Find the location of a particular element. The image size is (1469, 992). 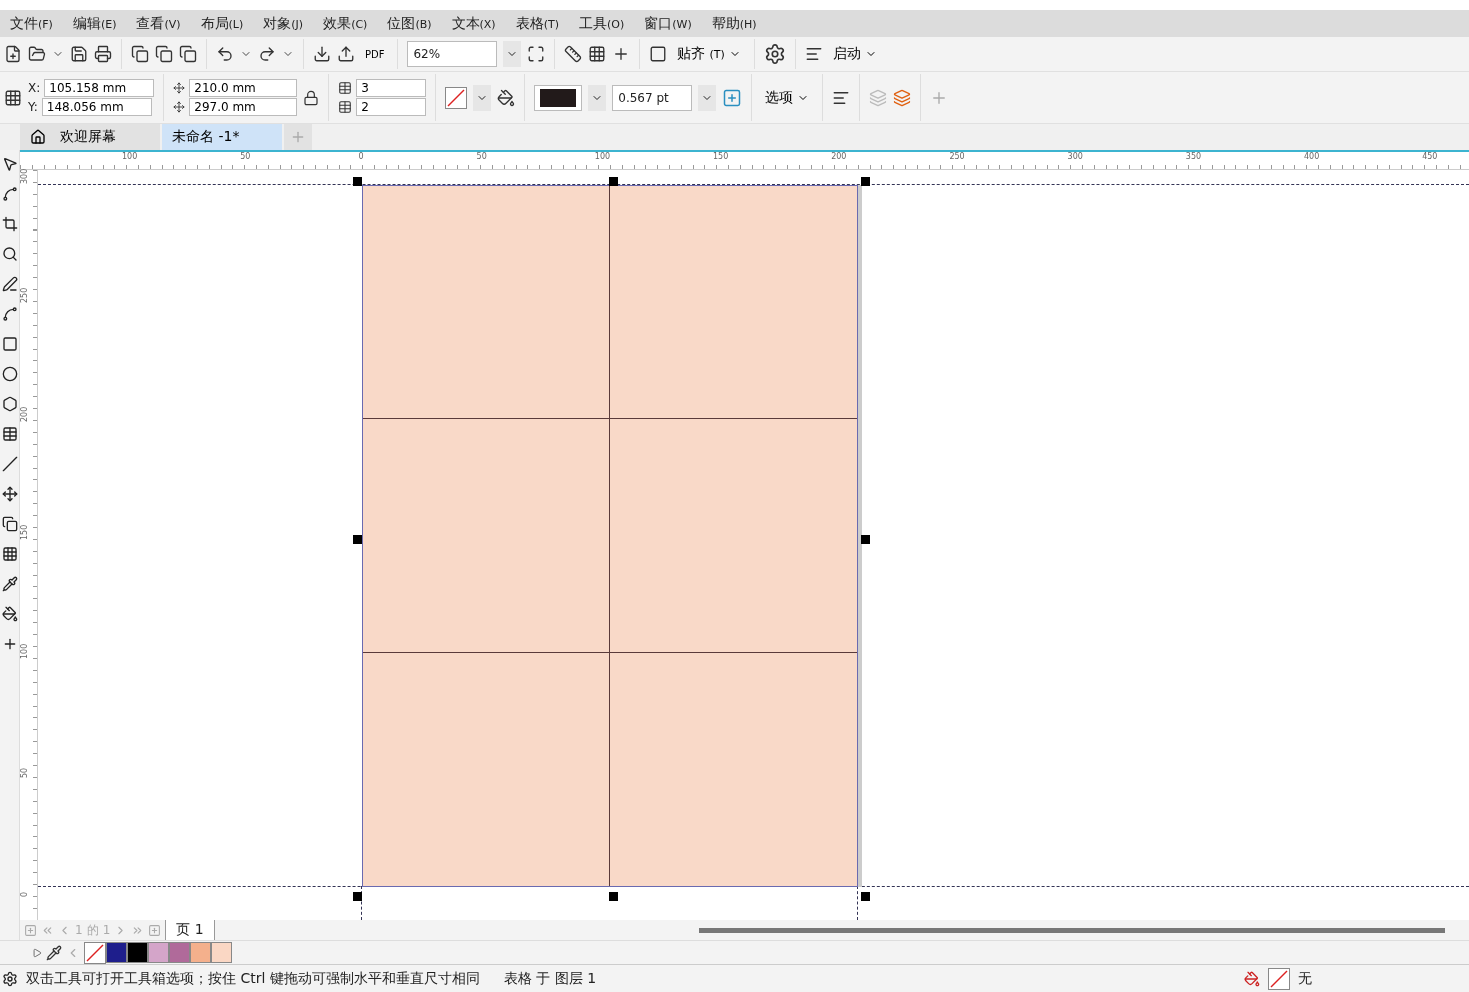

menu-item: 查看(V) is located at coordinates (158, 23).